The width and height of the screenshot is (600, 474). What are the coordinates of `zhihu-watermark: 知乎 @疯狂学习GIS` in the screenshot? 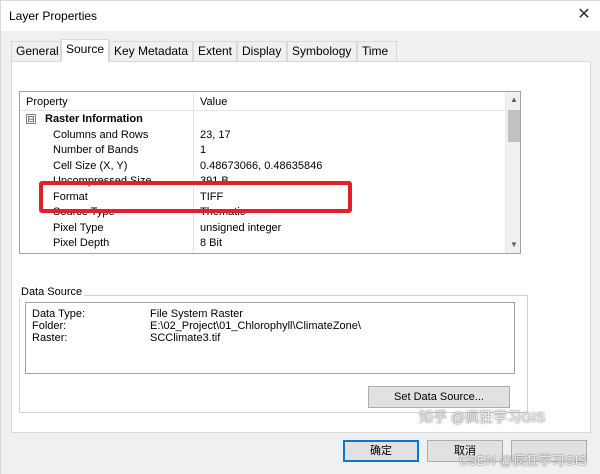 It's located at (482, 417).